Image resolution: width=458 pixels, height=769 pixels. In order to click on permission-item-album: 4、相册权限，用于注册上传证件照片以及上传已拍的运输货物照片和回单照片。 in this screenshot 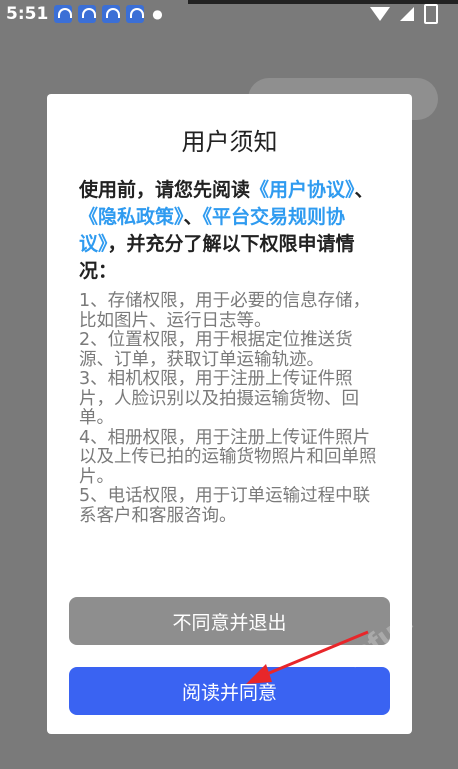, I will do `click(228, 457)`.